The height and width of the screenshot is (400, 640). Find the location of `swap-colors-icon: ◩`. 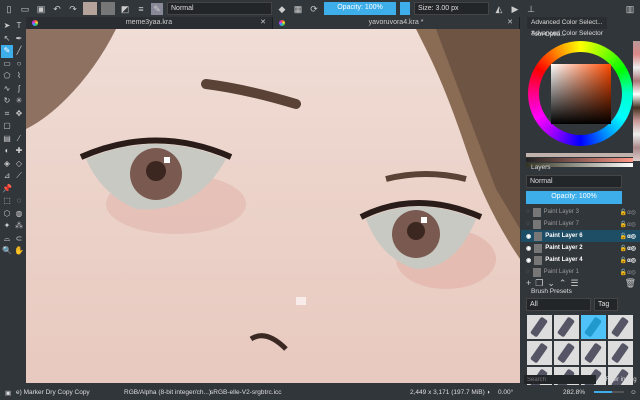

swap-colors-icon: ◩ is located at coordinates (125, 9).